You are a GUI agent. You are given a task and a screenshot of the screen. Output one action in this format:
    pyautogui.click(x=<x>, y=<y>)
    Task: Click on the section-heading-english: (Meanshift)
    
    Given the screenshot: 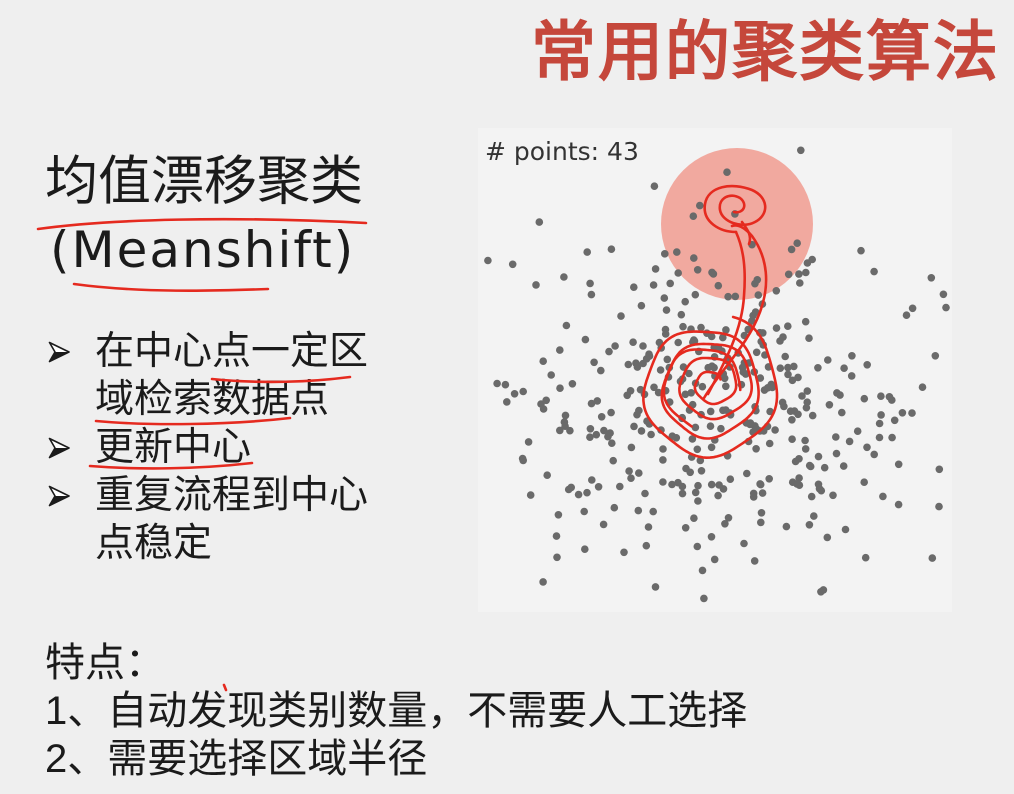 What is the action you would take?
    pyautogui.click(x=203, y=250)
    